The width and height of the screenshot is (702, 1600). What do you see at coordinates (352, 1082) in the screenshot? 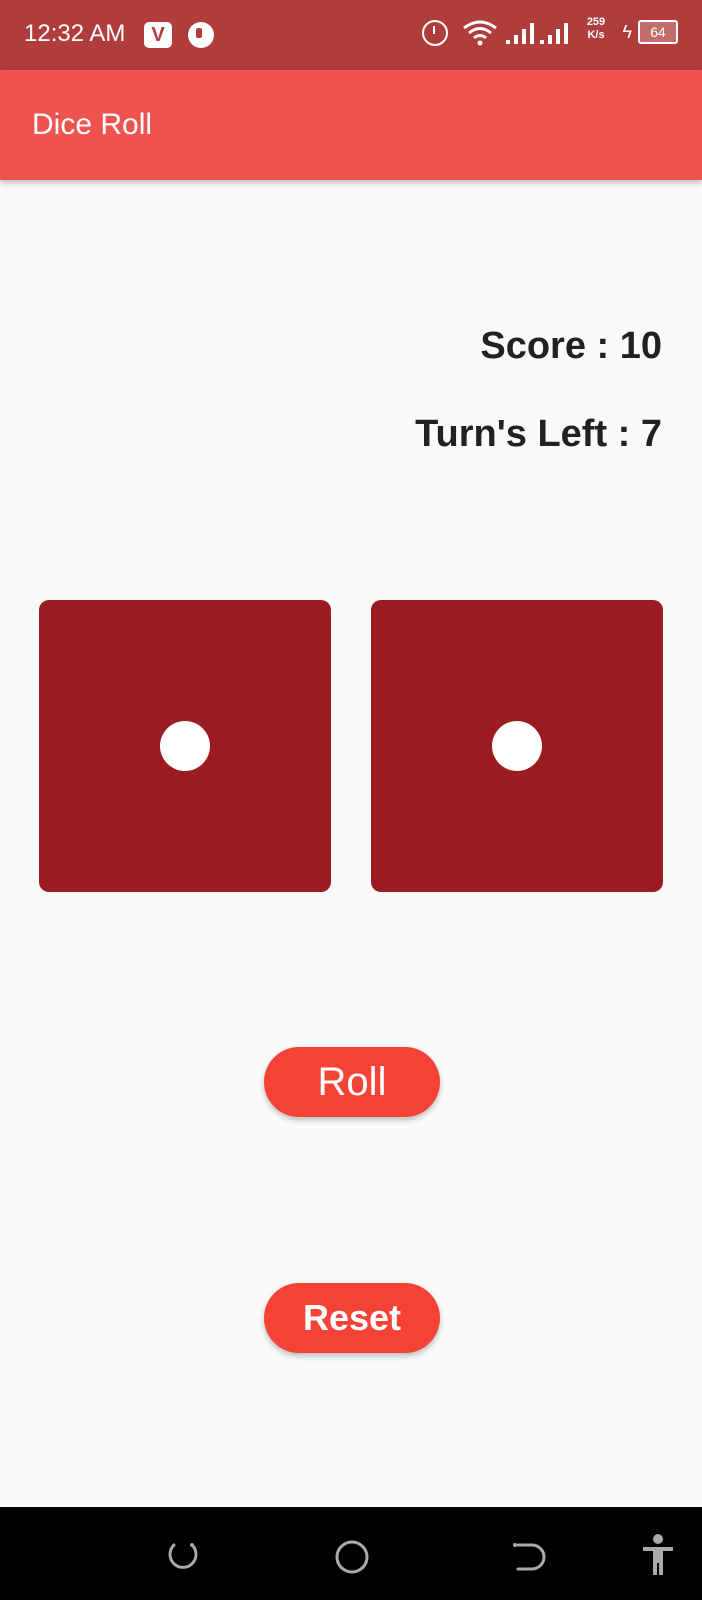
I see `roll-button: Roll` at bounding box center [352, 1082].